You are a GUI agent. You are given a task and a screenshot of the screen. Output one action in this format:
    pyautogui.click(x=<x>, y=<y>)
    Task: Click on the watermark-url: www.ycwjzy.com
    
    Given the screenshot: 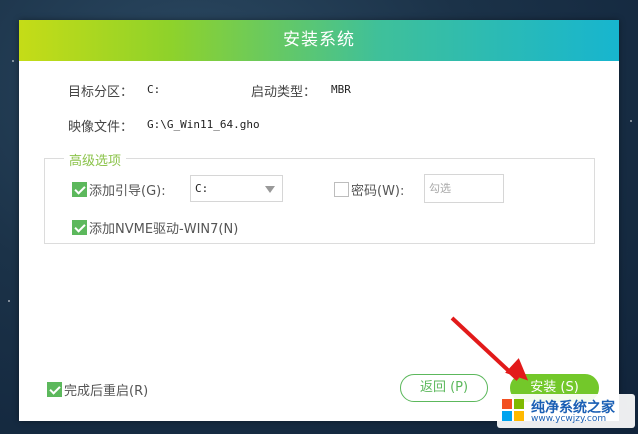 What is the action you would take?
    pyautogui.click(x=569, y=419)
    